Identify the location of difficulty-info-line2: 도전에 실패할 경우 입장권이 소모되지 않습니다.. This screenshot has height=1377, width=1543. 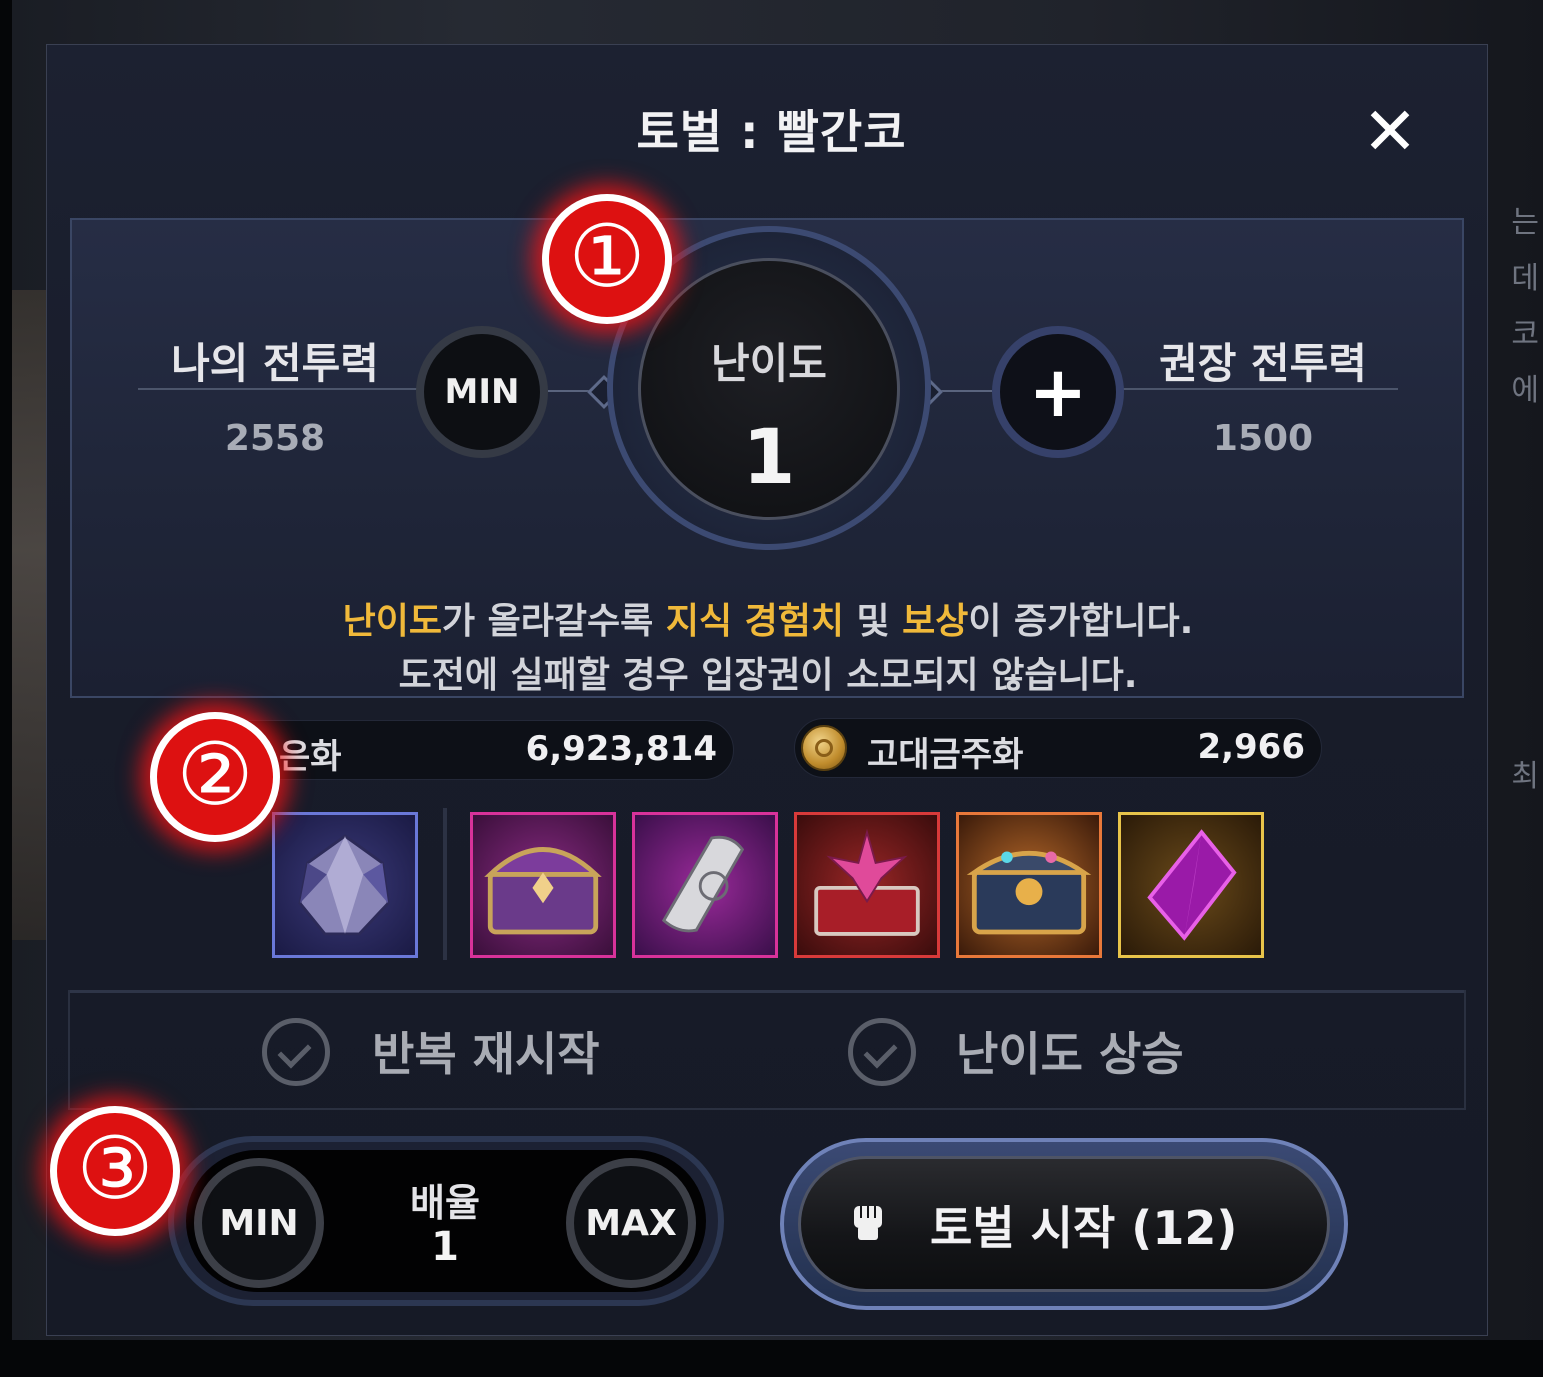
(768, 675).